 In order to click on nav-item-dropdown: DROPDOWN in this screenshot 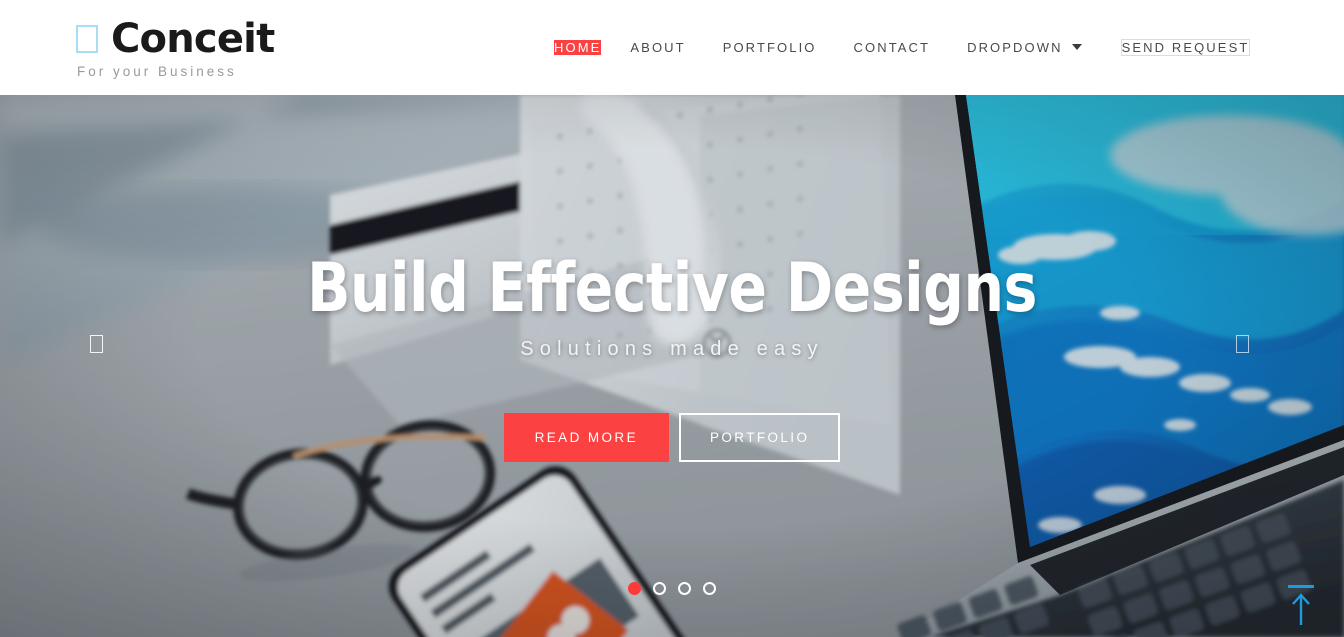, I will do `click(1024, 47)`.